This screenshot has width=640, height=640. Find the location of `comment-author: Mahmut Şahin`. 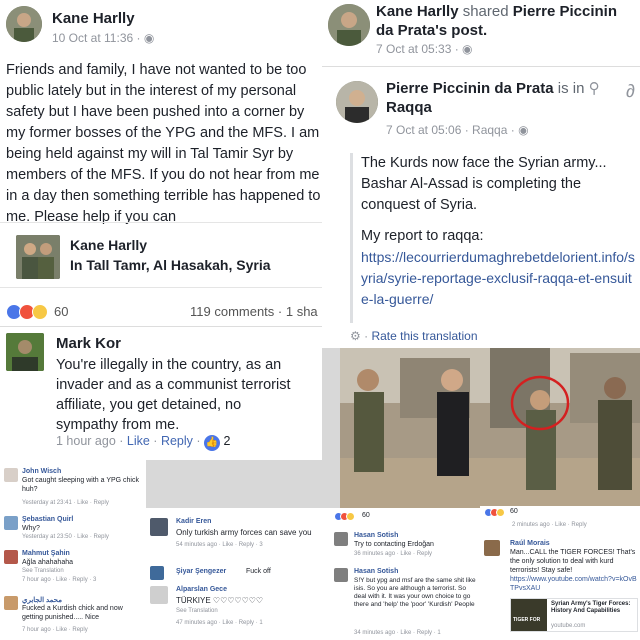

comment-author: Mahmut Şahin is located at coordinates (46, 553).